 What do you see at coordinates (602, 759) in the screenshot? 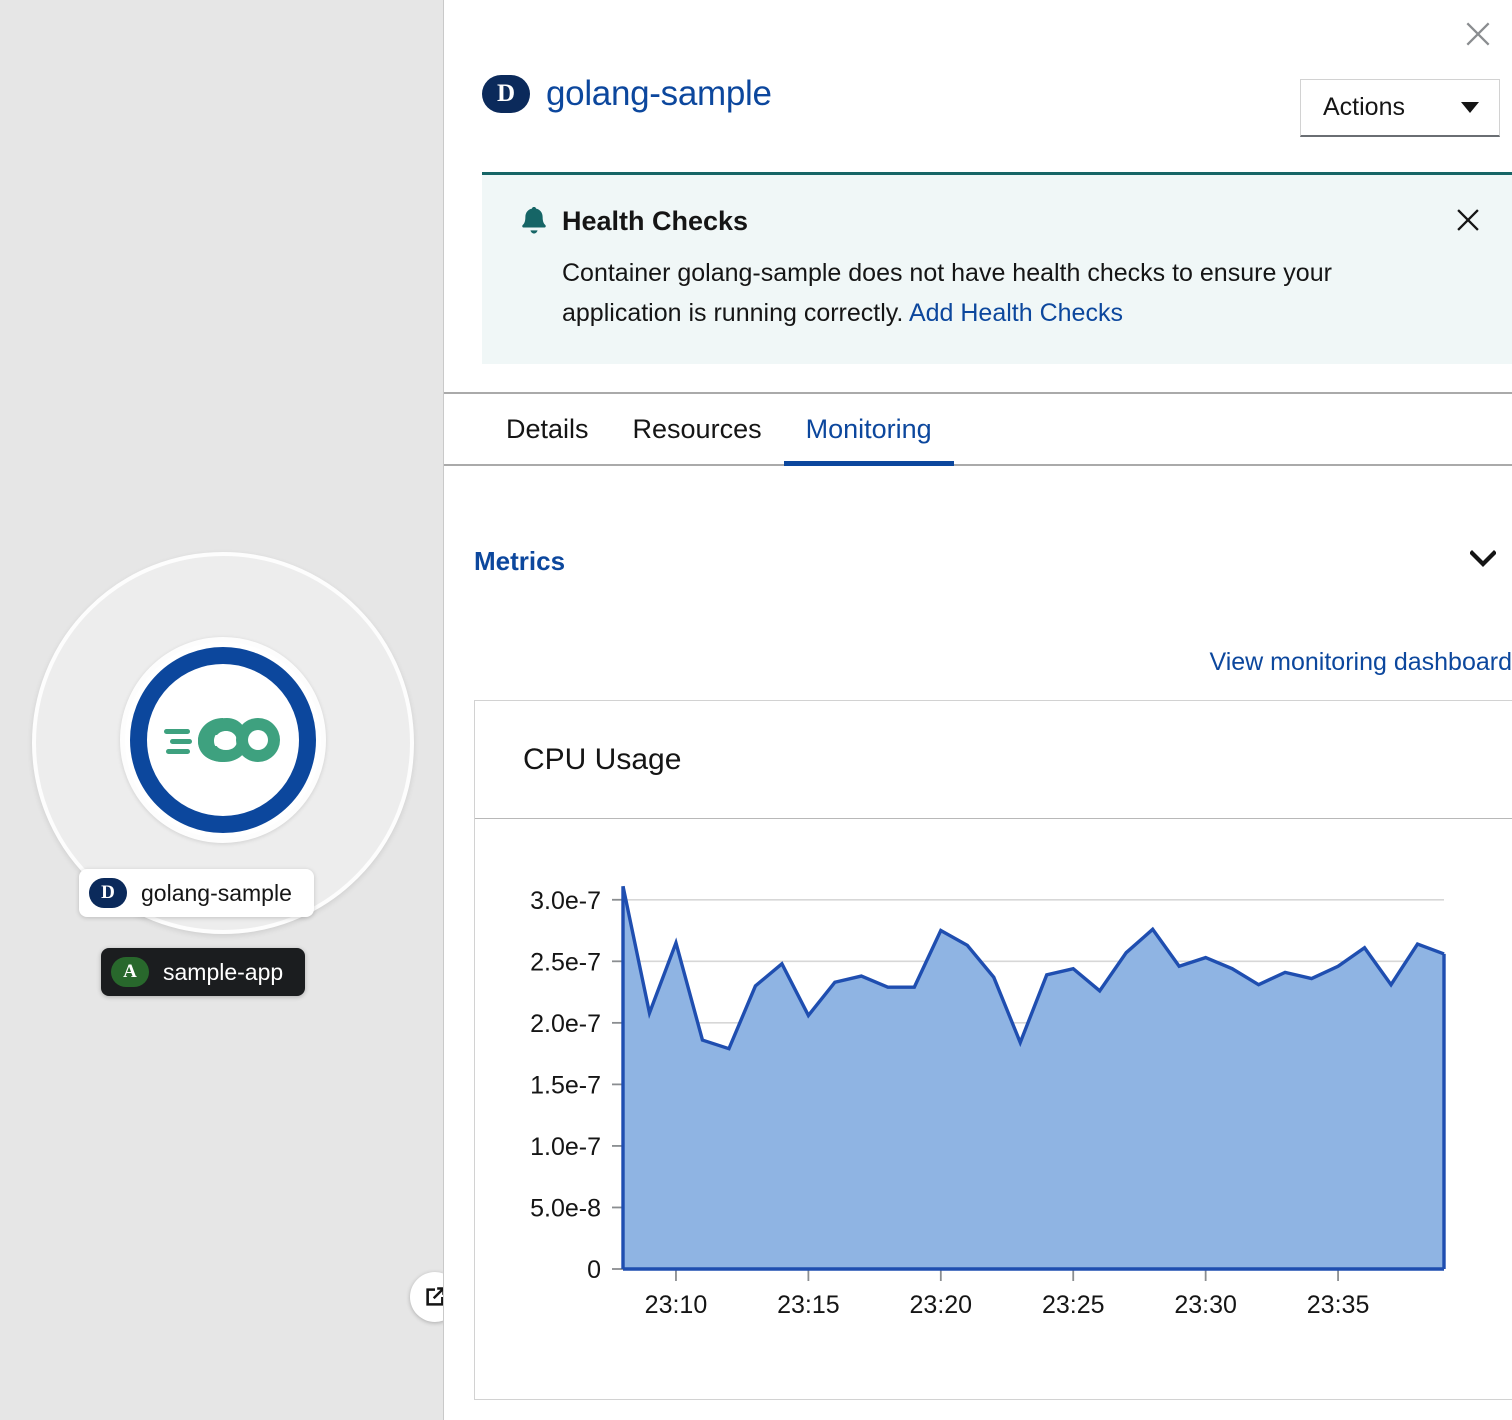
I see `cpu-usage-title: CPU Usage` at bounding box center [602, 759].